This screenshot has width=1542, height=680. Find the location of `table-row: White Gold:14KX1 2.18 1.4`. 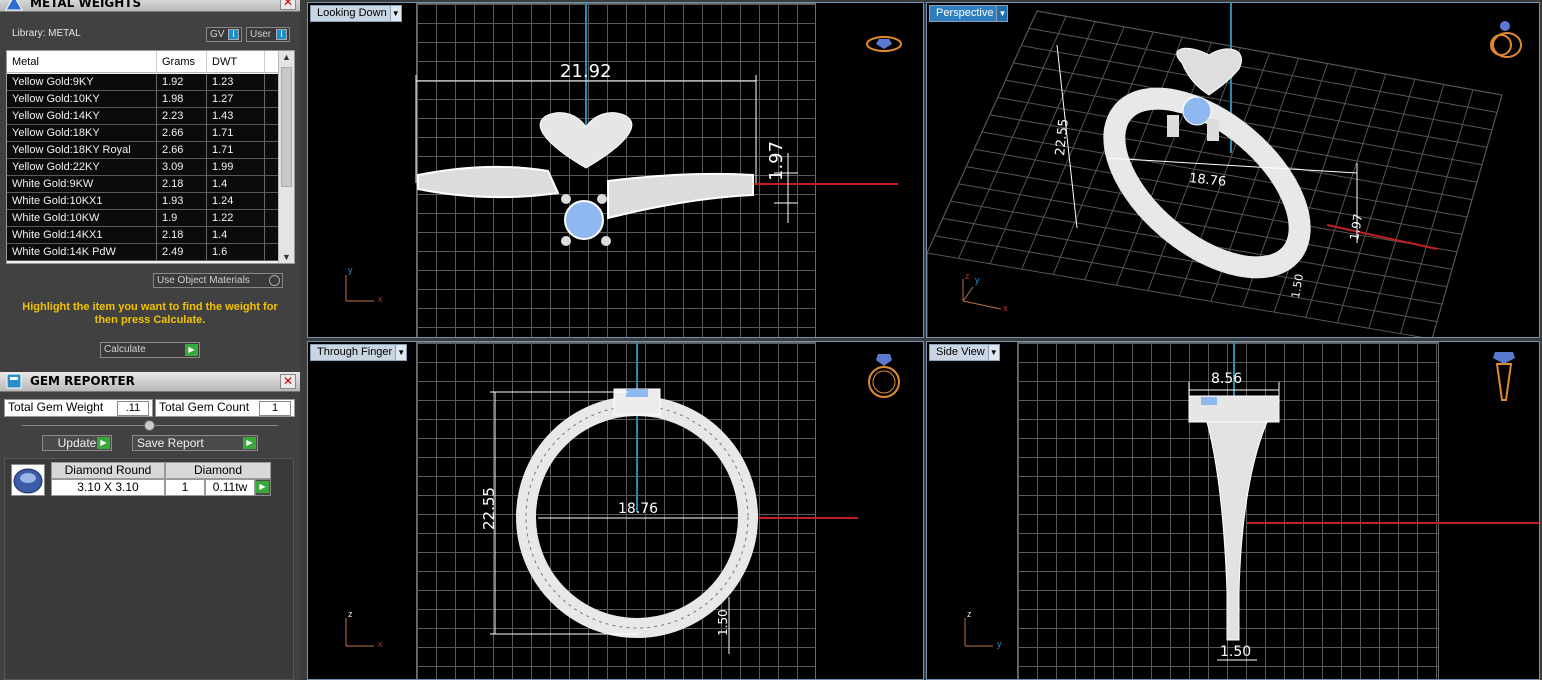

table-row: White Gold:14KX1 2.18 1.4 is located at coordinates (143, 235).